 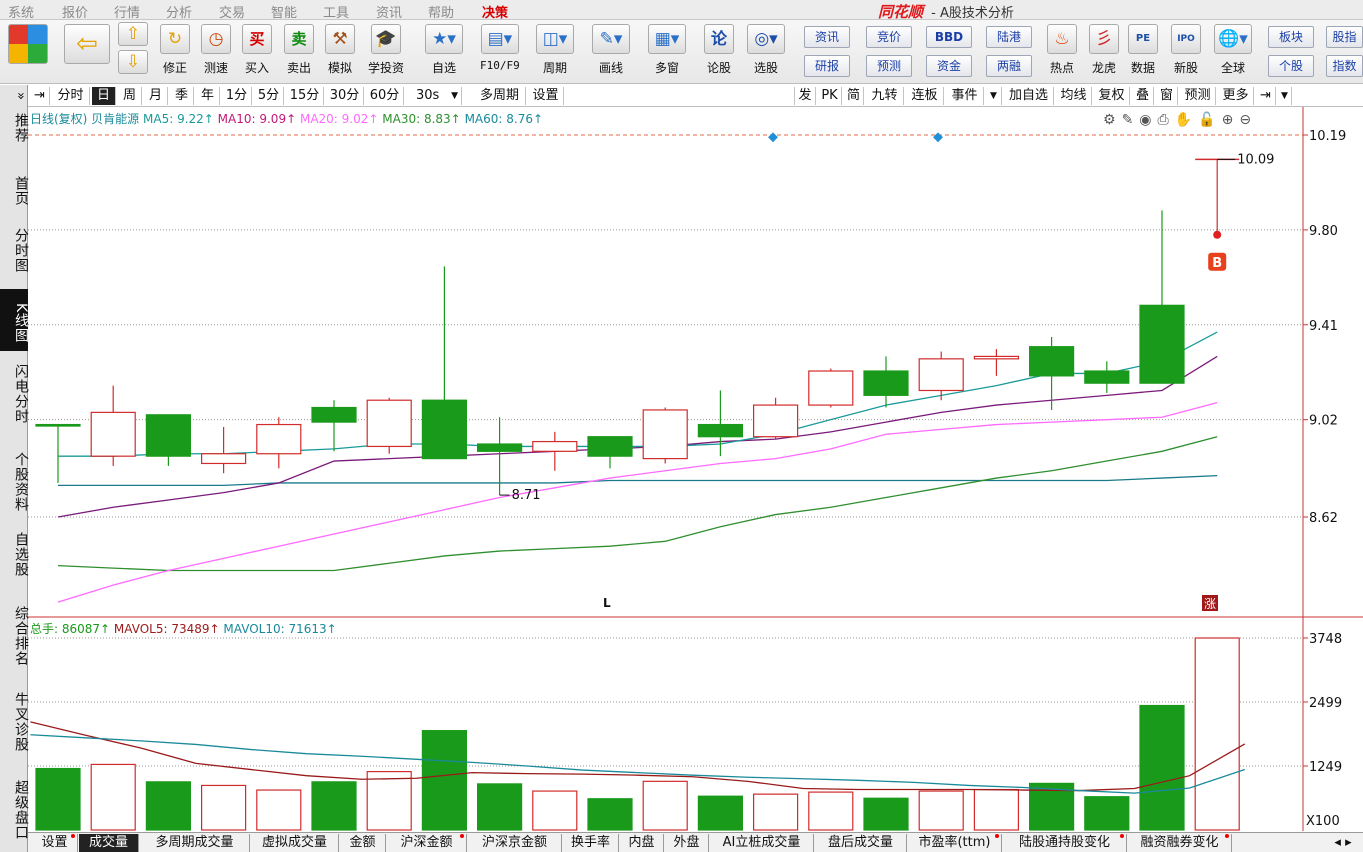 What do you see at coordinates (195, 843) in the screenshot?
I see `indicator-tab: 多周期成交量` at bounding box center [195, 843].